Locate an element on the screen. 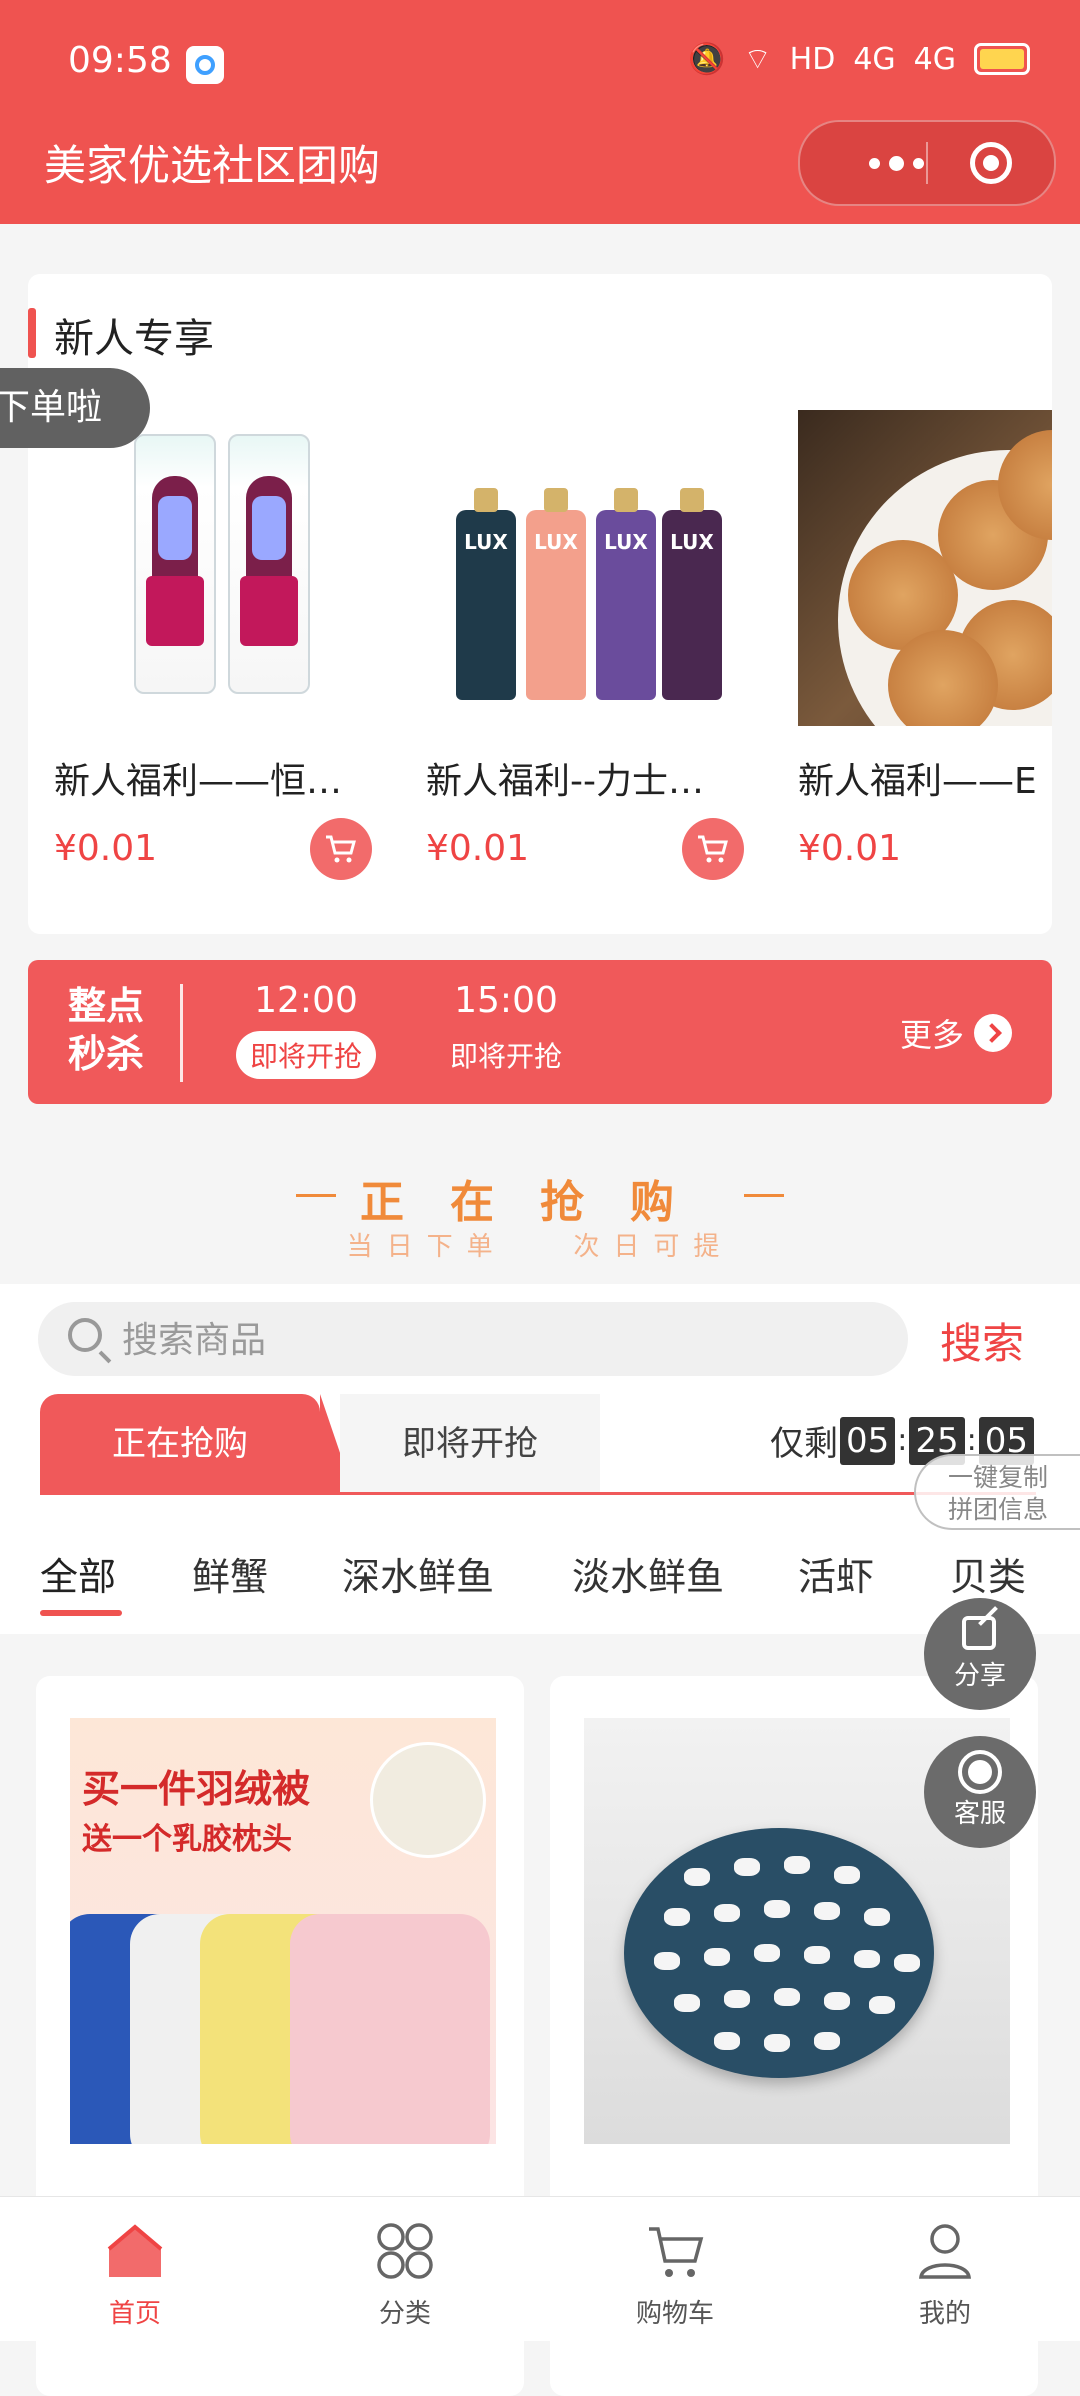 This screenshot has width=1080, height=2396. more-button: 更多 is located at coordinates (956, 1033).